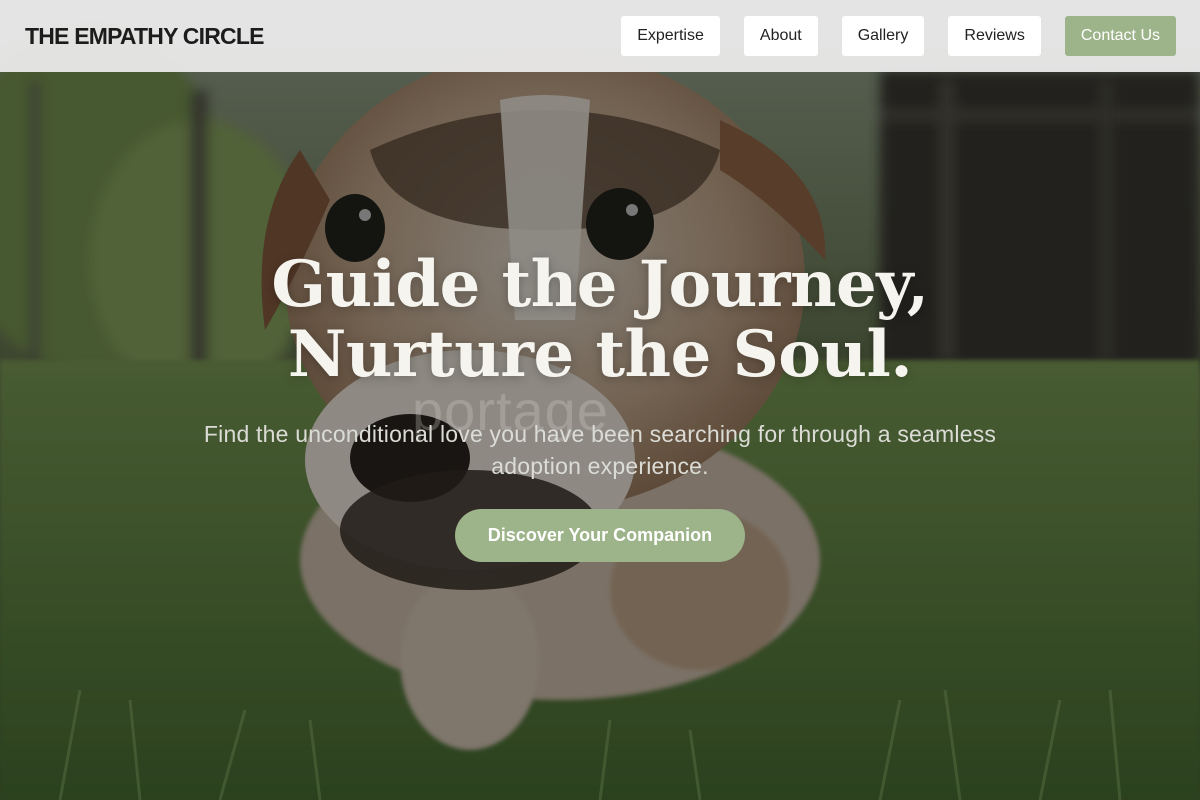  I want to click on nav-item-gallery: Gallery, so click(883, 36).